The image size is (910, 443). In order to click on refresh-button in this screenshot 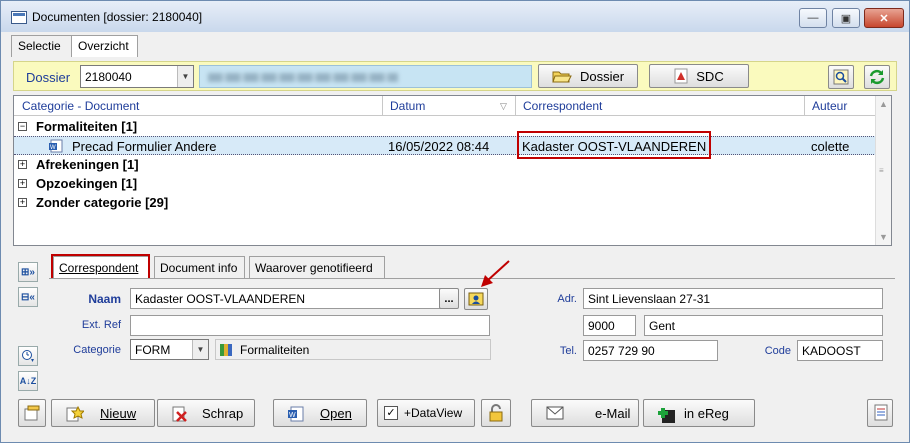, I will do `click(877, 77)`.